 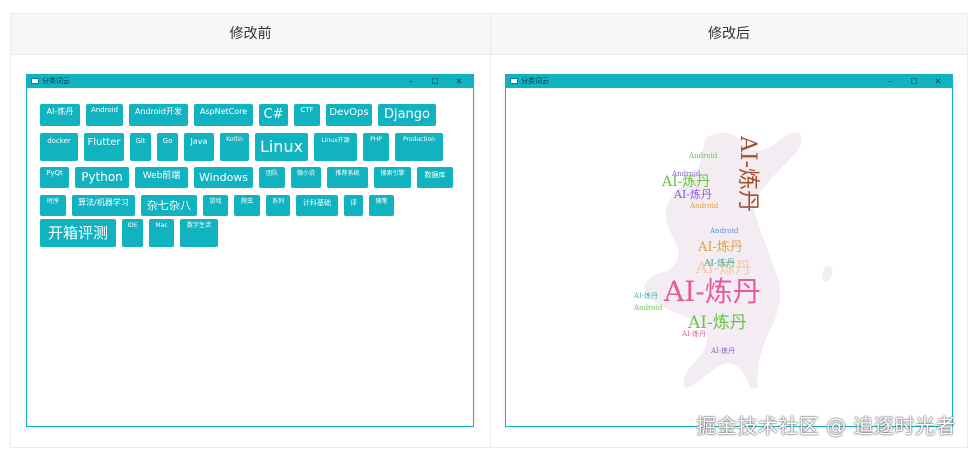 I want to click on tag-button: Production, so click(x=419, y=147).